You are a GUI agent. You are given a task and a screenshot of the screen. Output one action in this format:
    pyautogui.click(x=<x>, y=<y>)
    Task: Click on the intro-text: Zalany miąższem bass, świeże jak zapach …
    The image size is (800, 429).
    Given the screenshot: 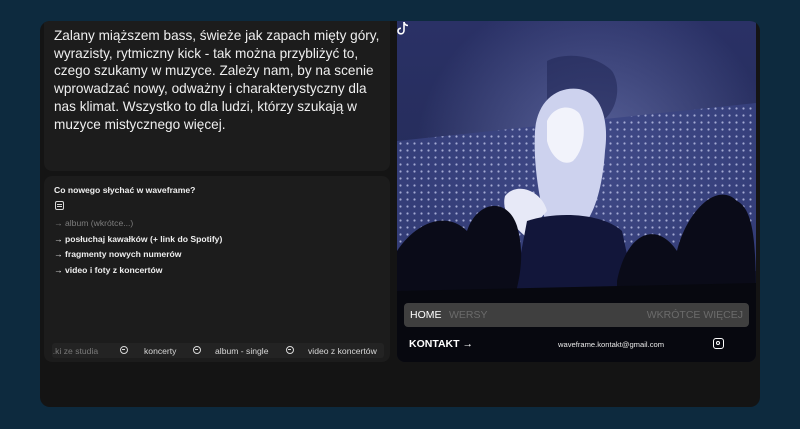 What is the action you would take?
    pyautogui.click(x=217, y=80)
    